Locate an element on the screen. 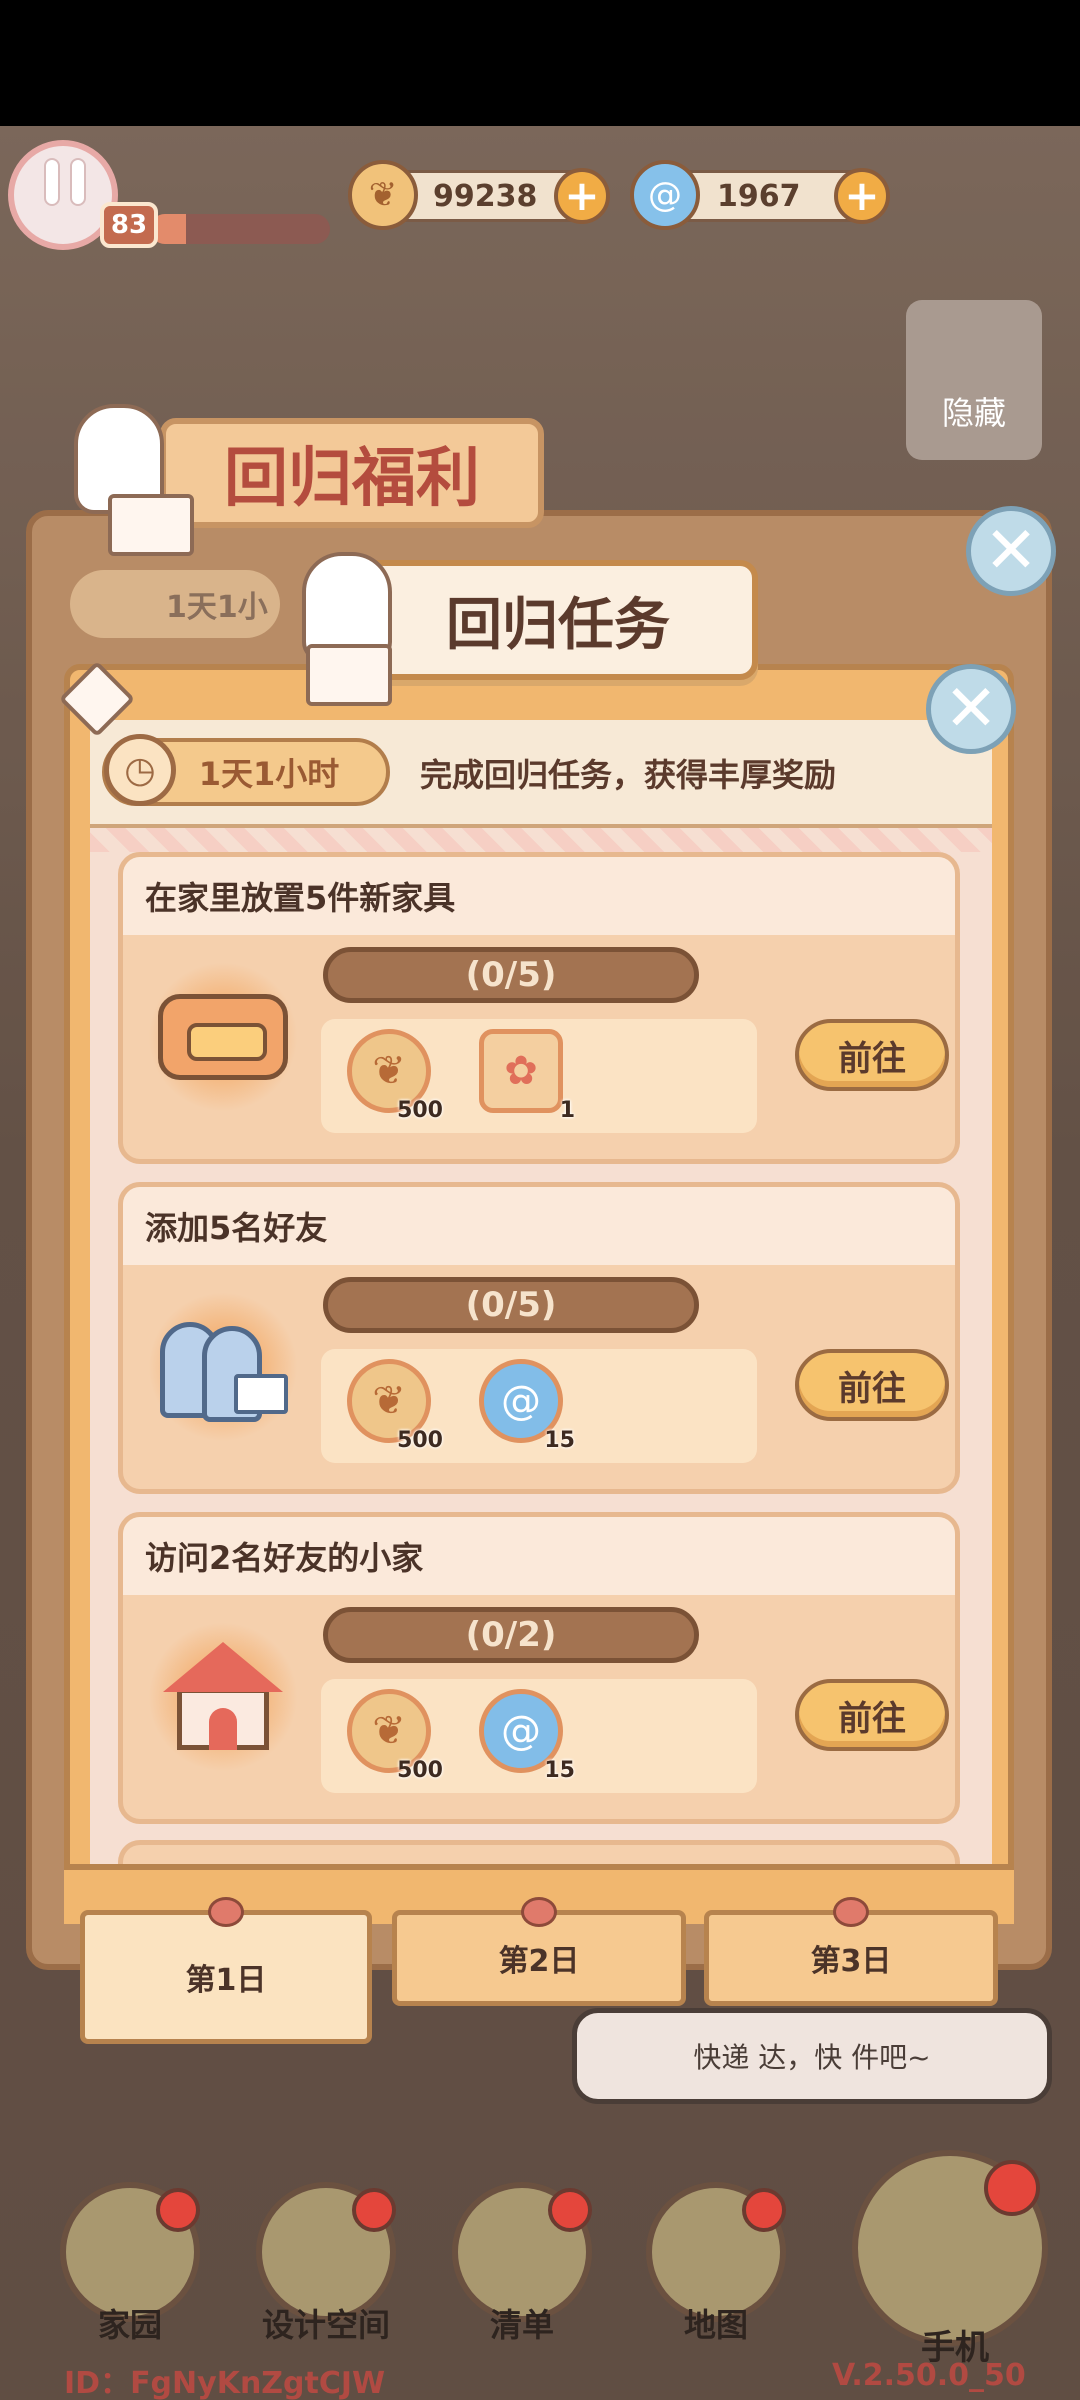  day-tab-3: 第3日 is located at coordinates (851, 1951).